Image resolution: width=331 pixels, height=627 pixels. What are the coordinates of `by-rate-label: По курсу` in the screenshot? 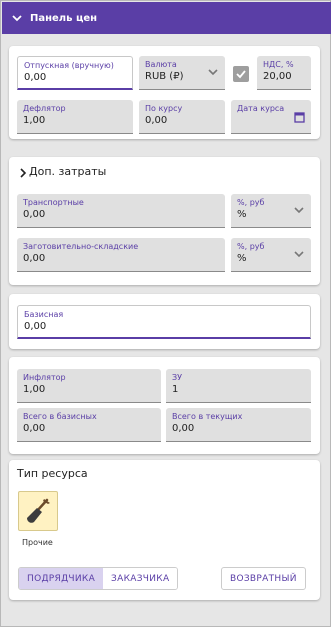 It's located at (164, 108).